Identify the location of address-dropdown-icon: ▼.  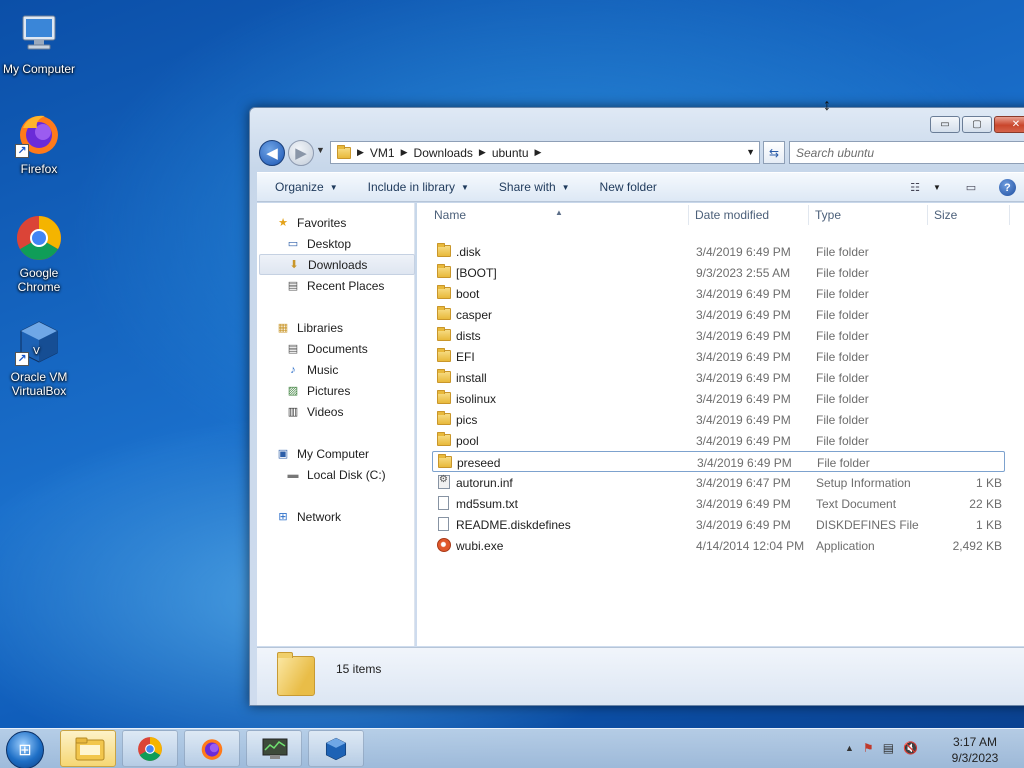
(750, 152).